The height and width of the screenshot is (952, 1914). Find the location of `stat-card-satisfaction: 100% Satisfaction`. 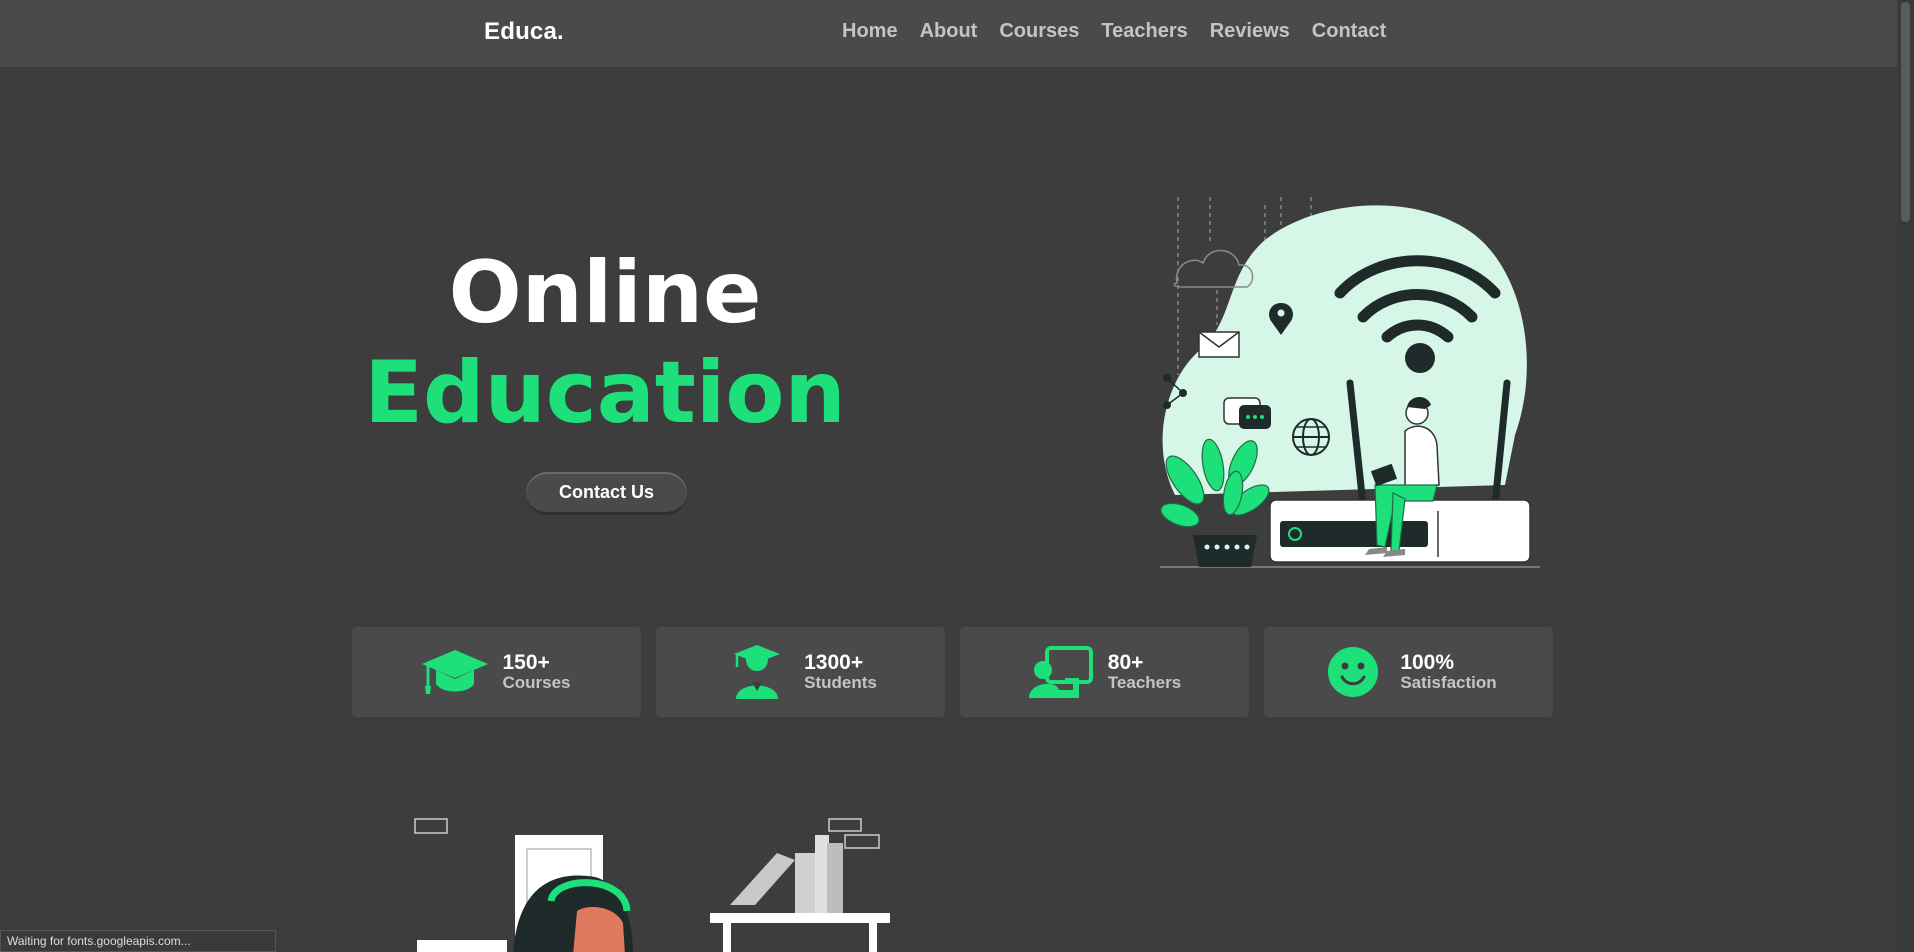

stat-card-satisfaction: 100% Satisfaction is located at coordinates (1408, 672).